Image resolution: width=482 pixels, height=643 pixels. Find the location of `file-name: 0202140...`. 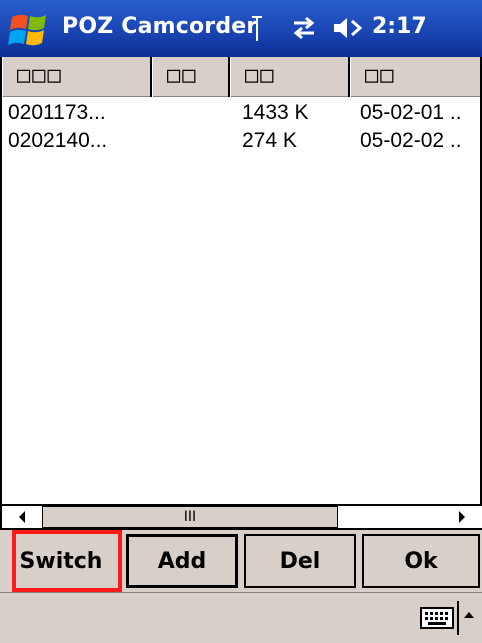

file-name: 0202140... is located at coordinates (58, 140).